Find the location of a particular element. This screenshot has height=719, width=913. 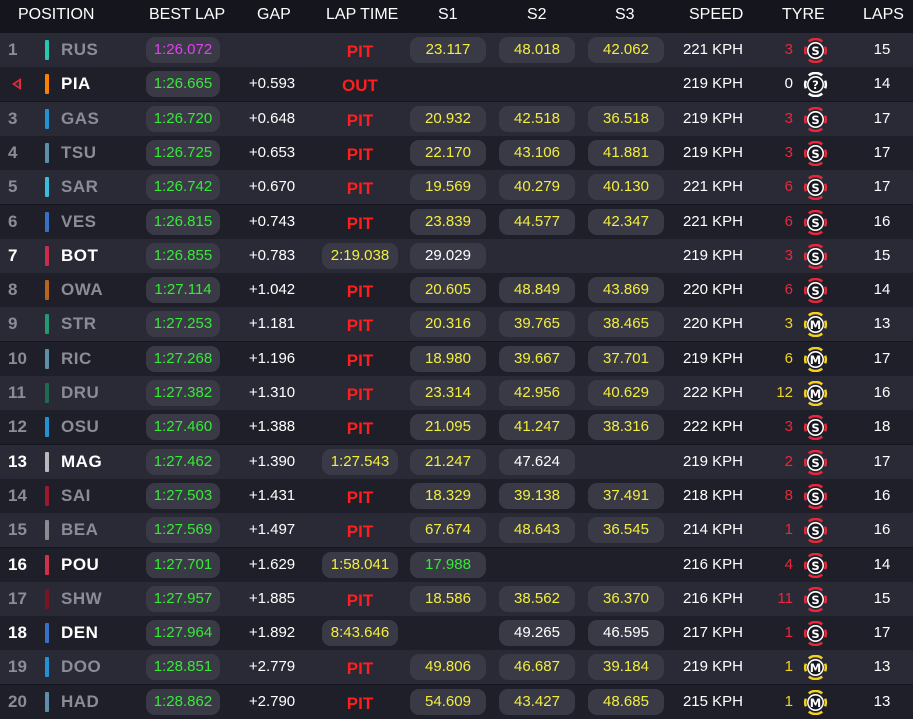

sector-3-time: 42.347 is located at coordinates (626, 221).